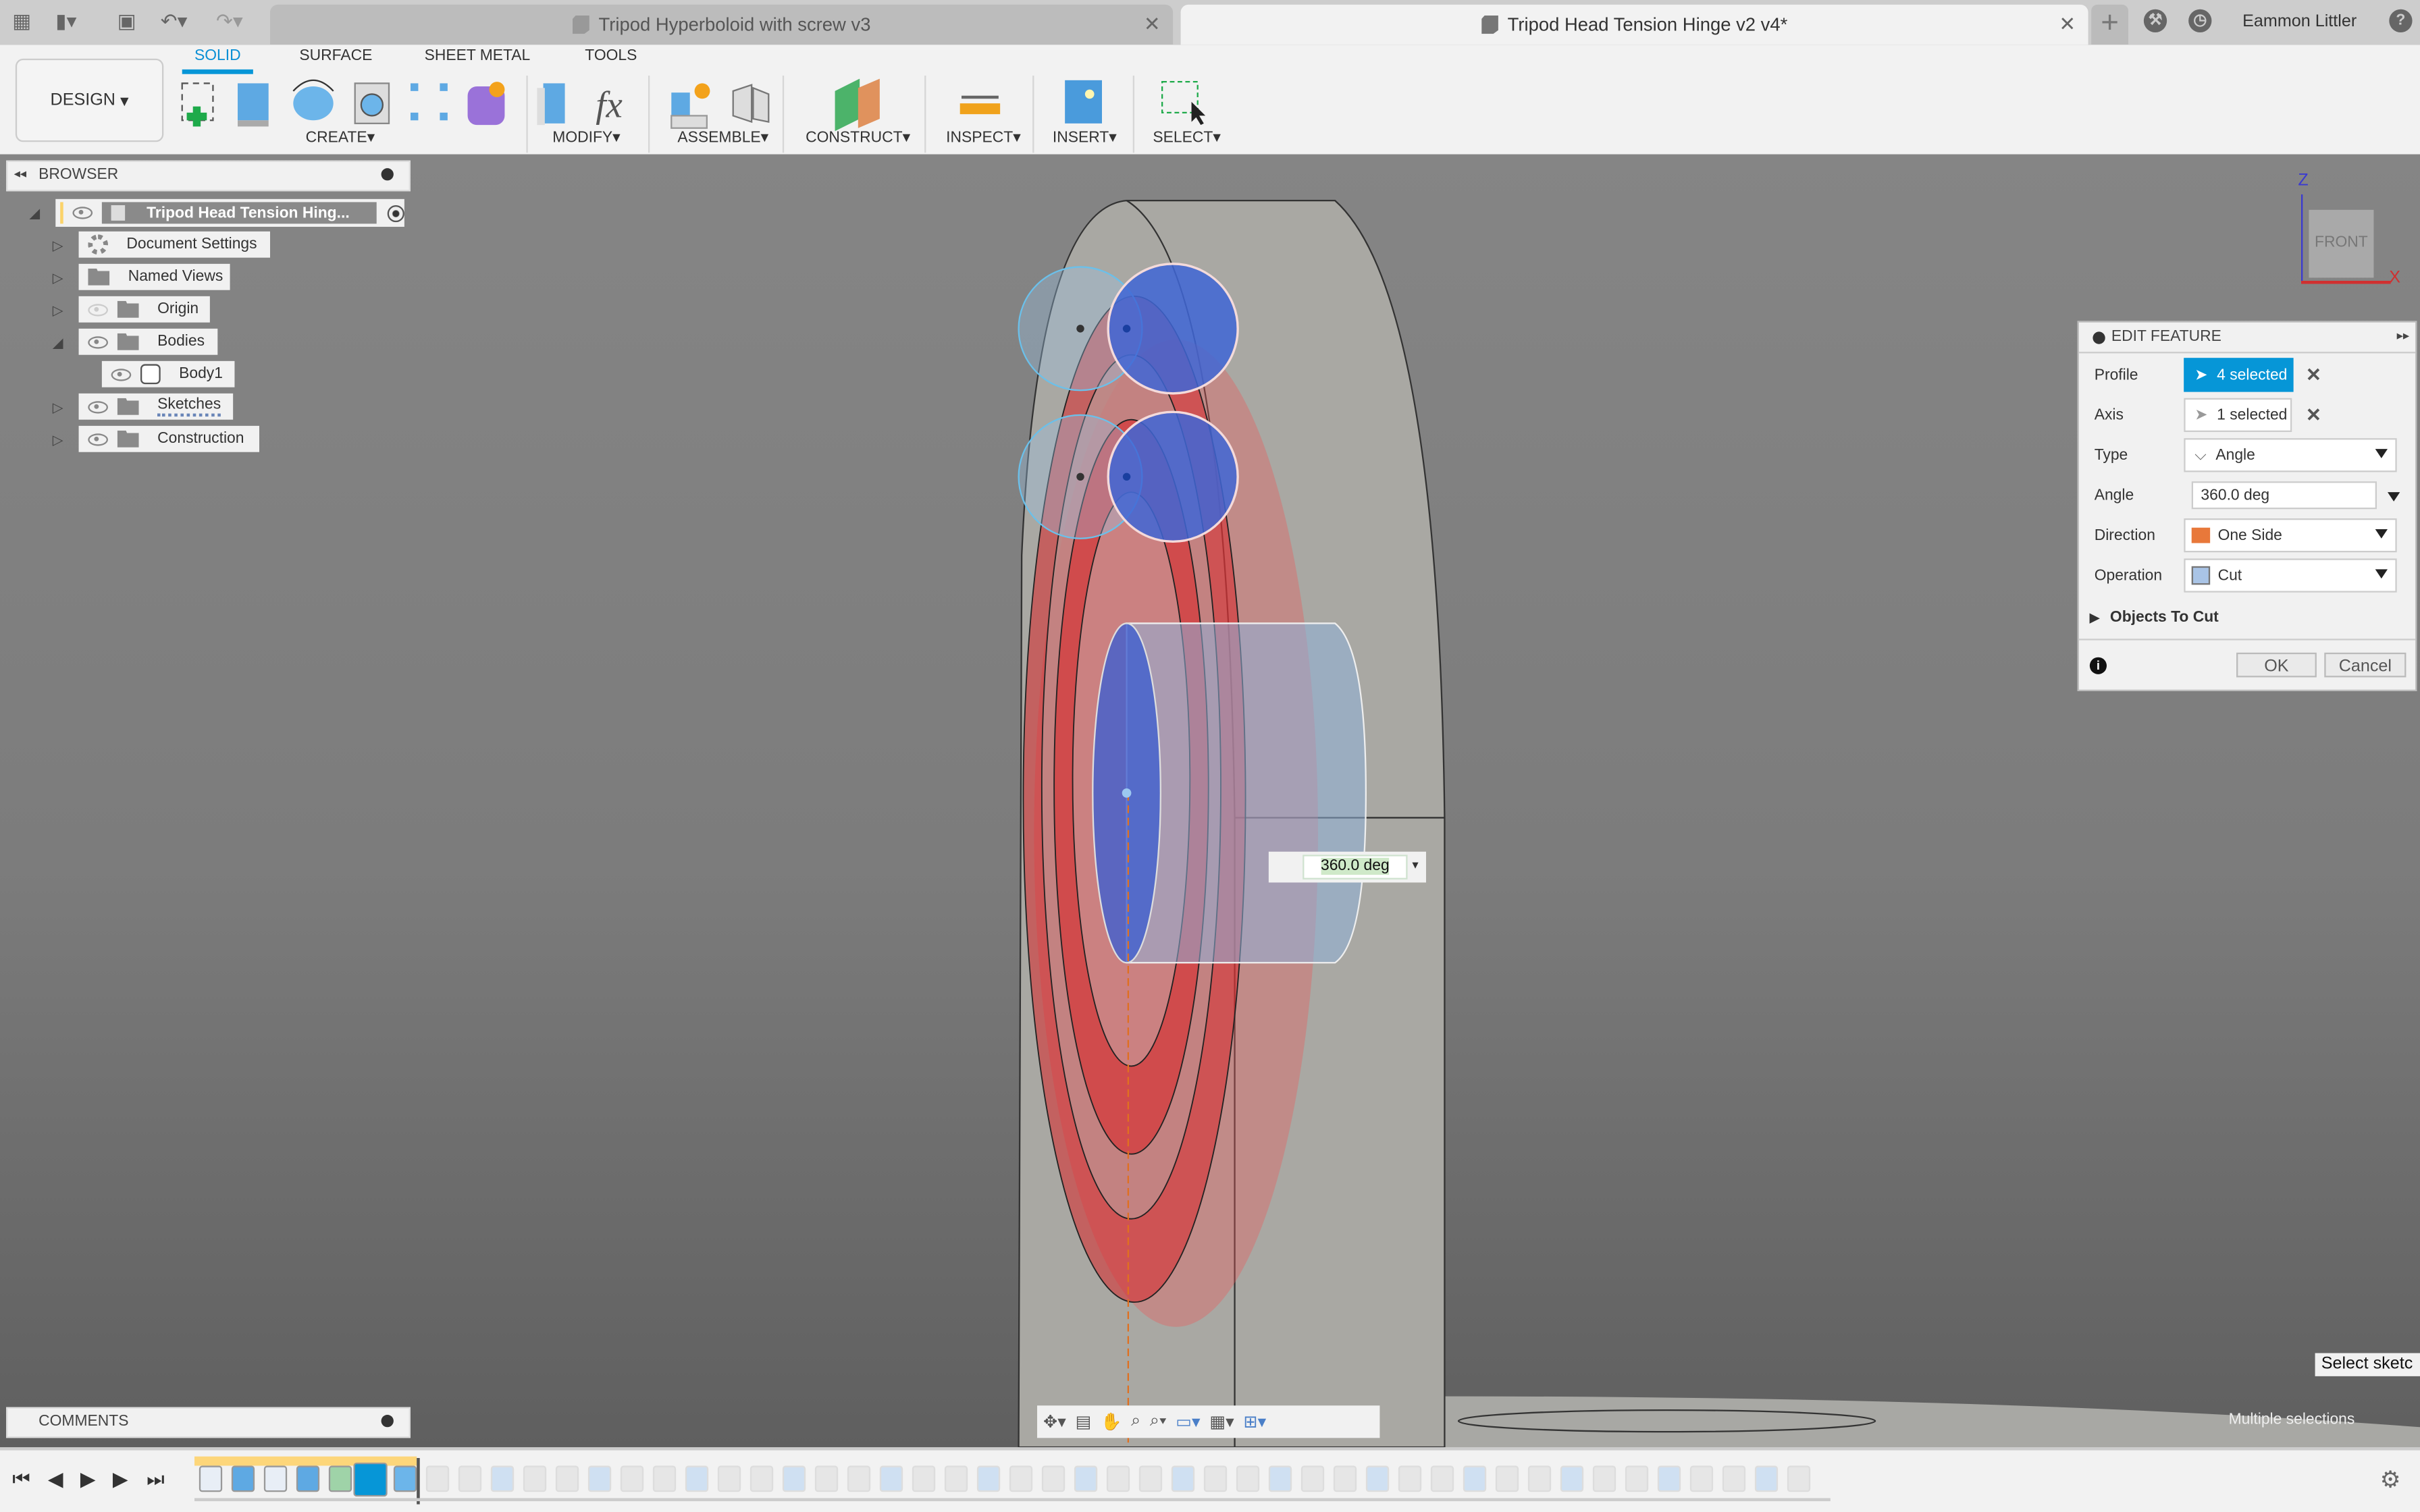 The height and width of the screenshot is (1512, 2420). What do you see at coordinates (418, 1481) in the screenshot?
I see `timeline-marker` at bounding box center [418, 1481].